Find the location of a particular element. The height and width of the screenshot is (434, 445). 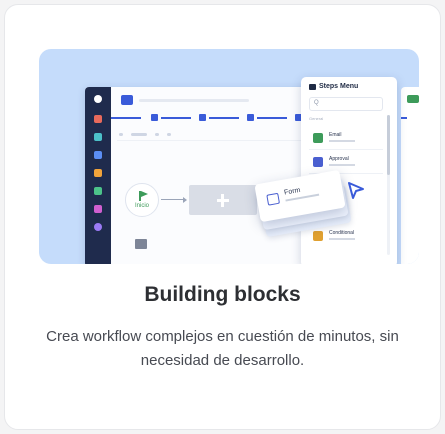

user-icon is located at coordinates (98, 227).